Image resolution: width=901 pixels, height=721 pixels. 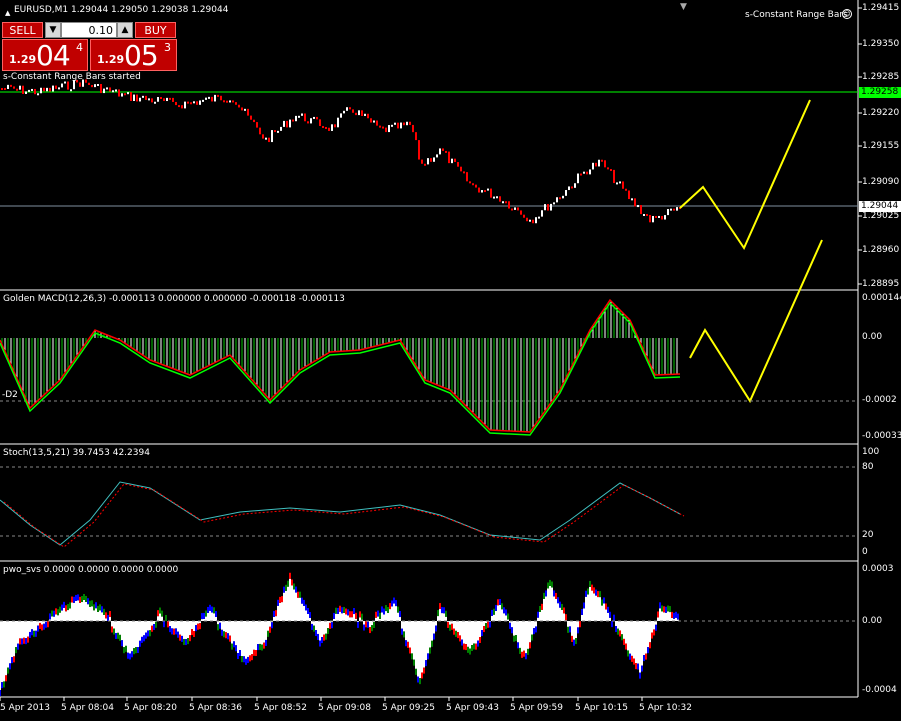 What do you see at coordinates (881, 436) in the screenshot?
I see `macd-axis-label: -0.000334` at bounding box center [881, 436].